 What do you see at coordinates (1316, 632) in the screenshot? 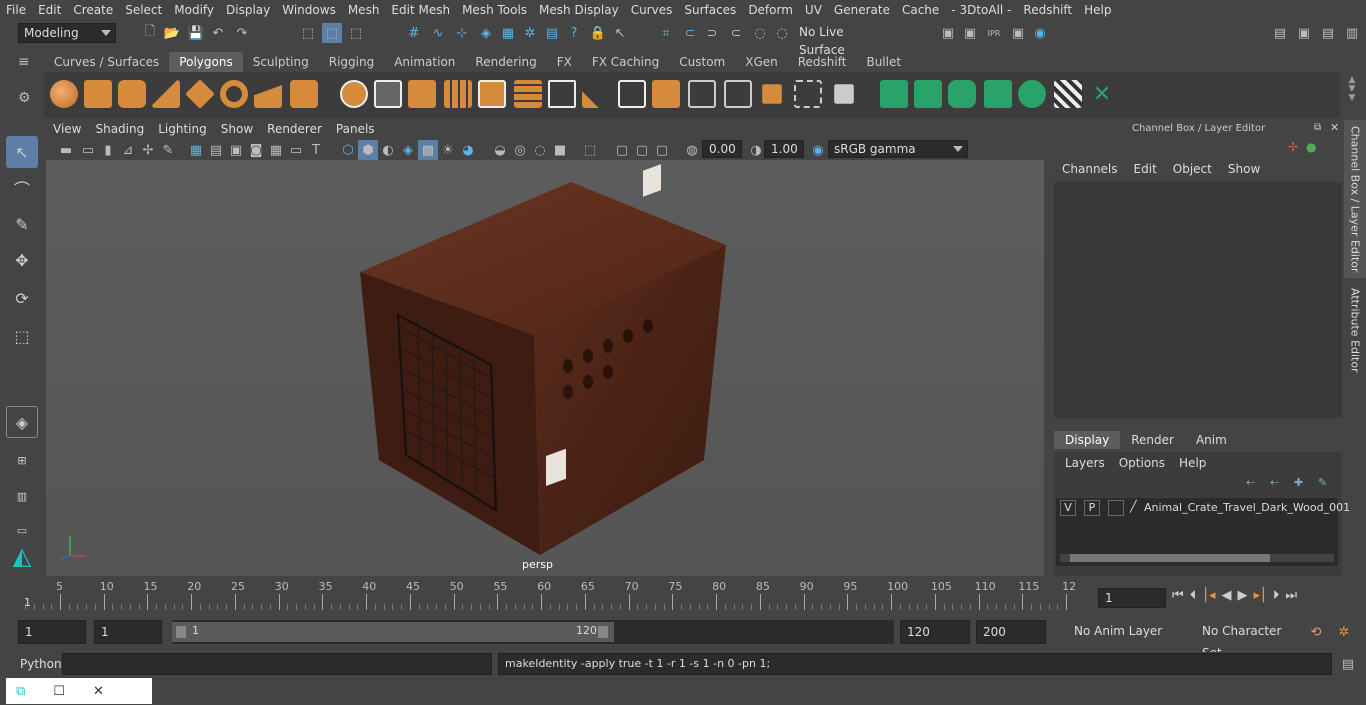
I see `auto-key-icon: ⟲` at bounding box center [1316, 632].